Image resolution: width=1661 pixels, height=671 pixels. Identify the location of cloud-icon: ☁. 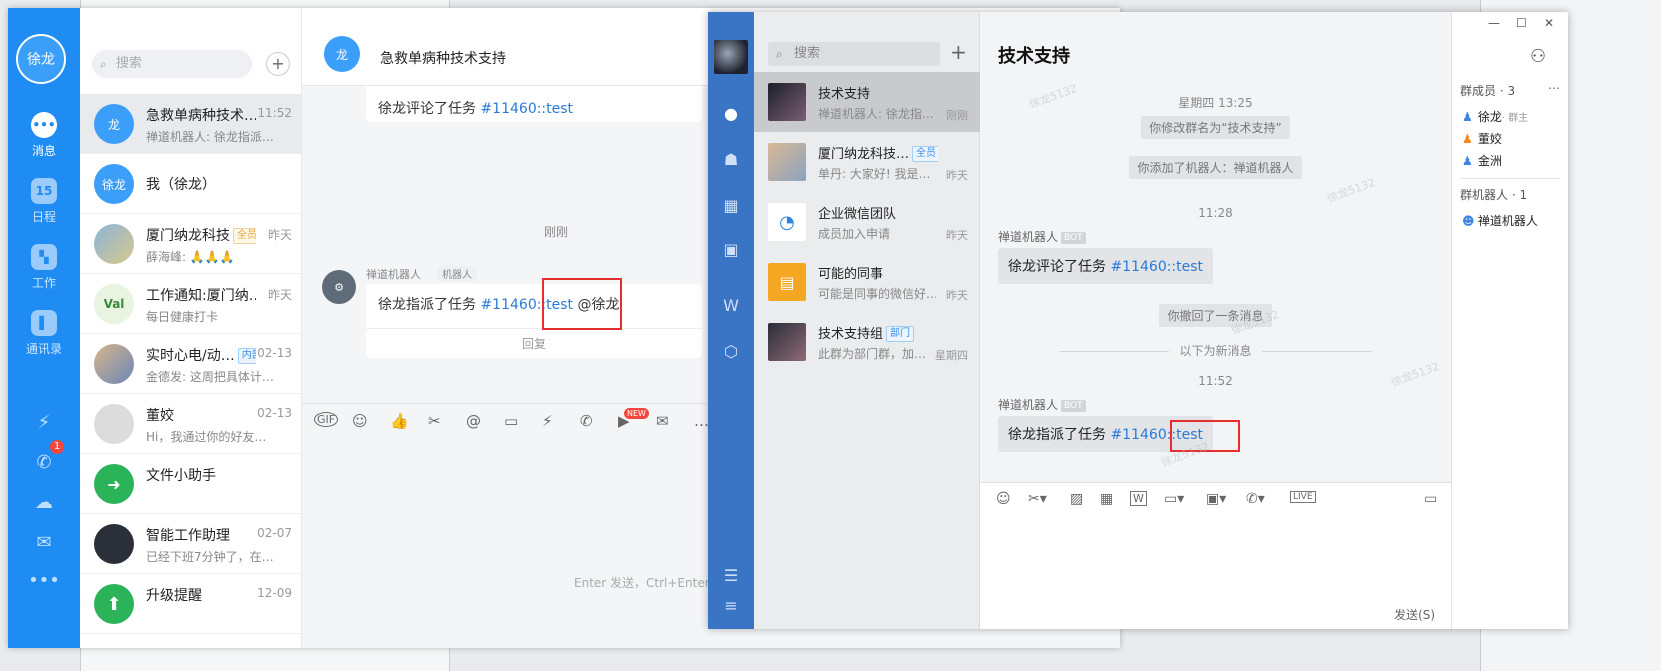
(44, 502).